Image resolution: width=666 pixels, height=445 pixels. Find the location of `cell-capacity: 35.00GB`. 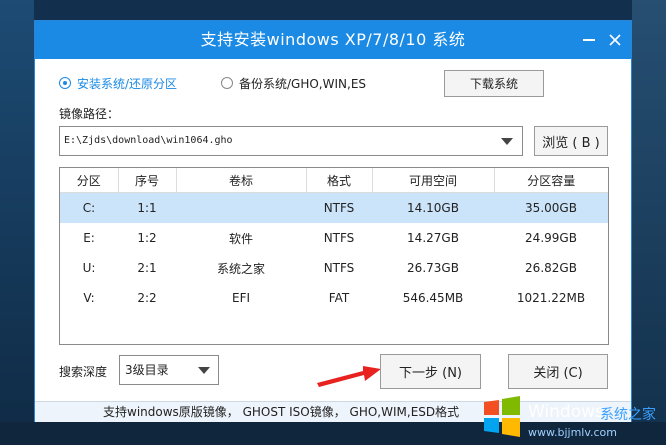

cell-capacity: 35.00GB is located at coordinates (551, 207).